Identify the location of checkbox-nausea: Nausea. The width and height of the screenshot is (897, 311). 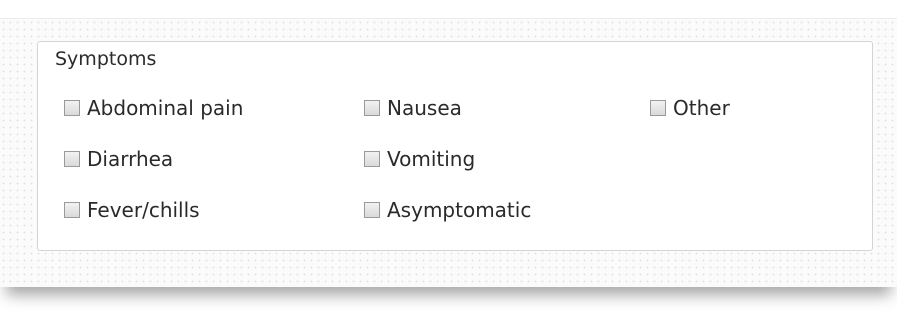
(413, 108).